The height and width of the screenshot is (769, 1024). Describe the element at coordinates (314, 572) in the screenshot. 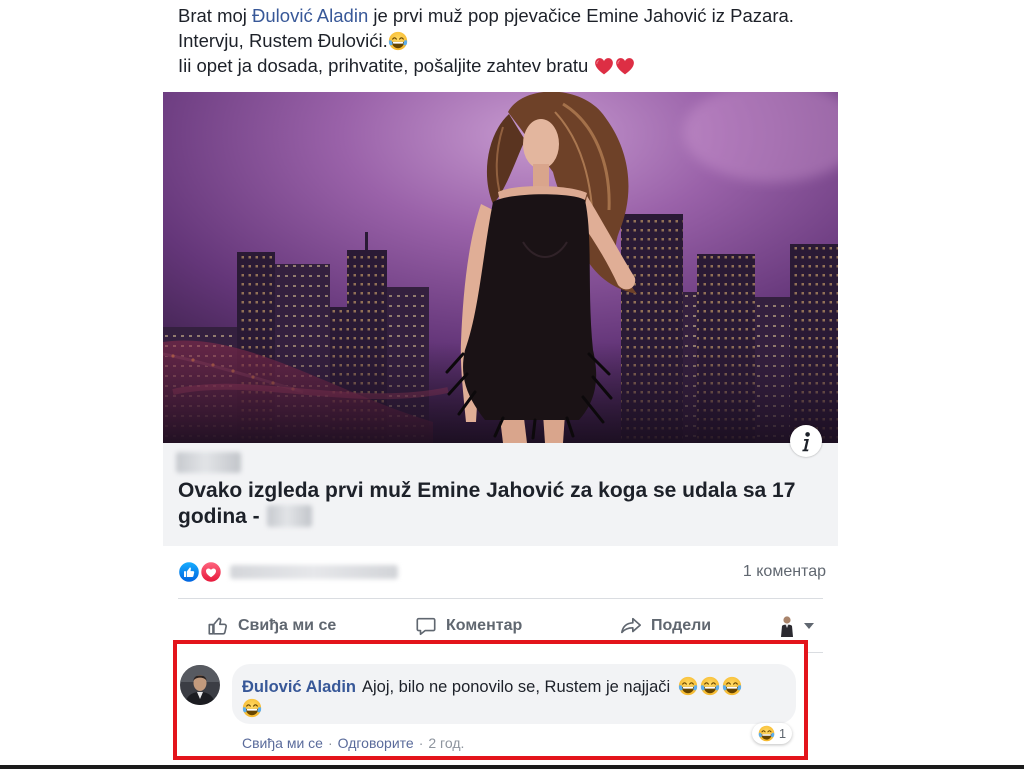

I see `blurred-reactor-names` at that location.